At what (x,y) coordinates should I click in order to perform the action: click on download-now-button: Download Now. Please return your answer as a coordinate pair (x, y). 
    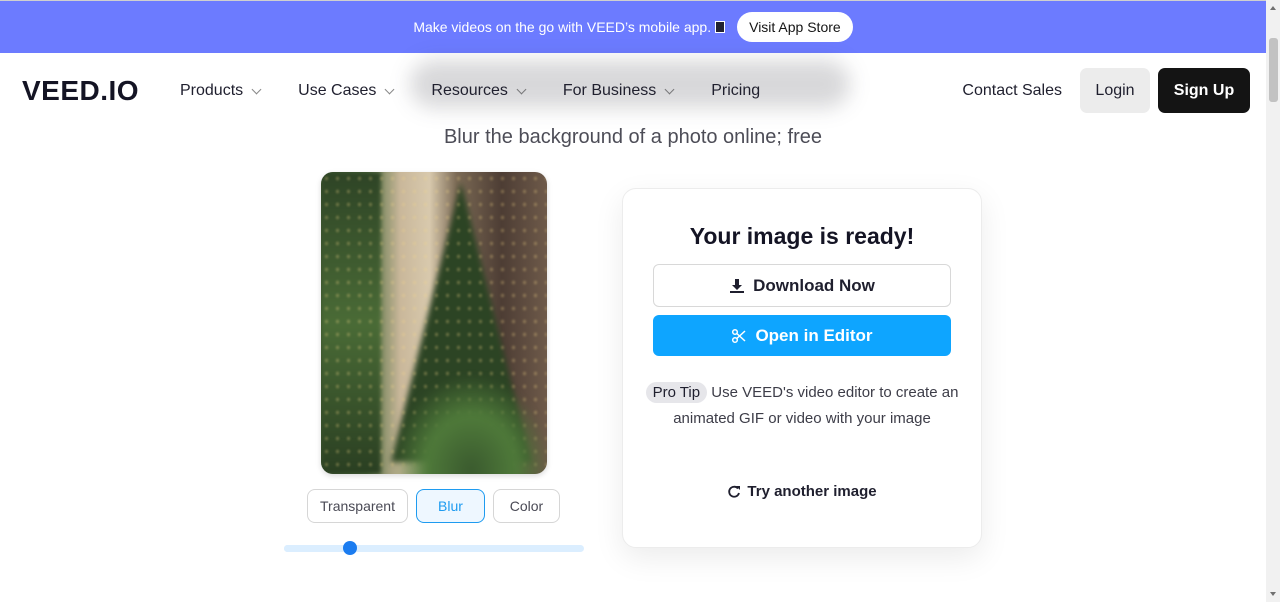
    Looking at the image, I should click on (802, 285).